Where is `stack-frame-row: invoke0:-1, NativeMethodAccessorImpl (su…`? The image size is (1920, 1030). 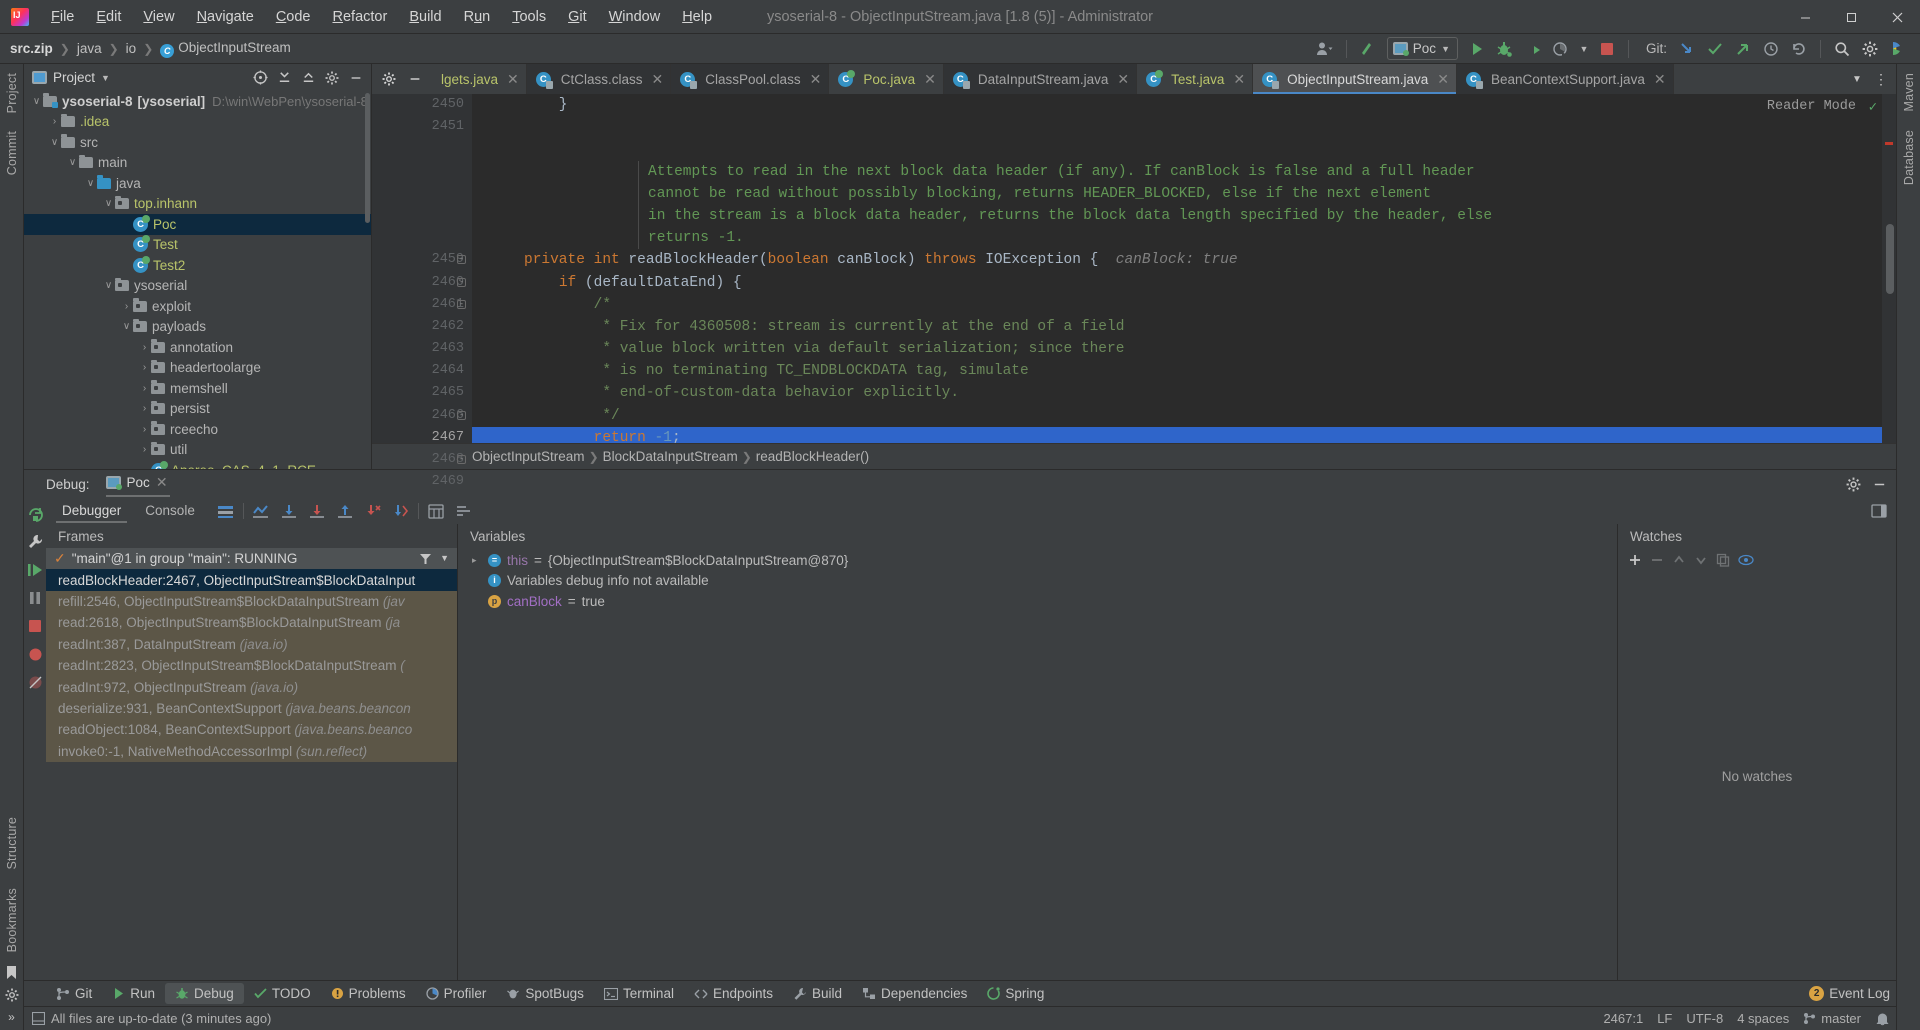 stack-frame-row: invoke0:-1, NativeMethodAccessorImpl (su… is located at coordinates (251, 751).